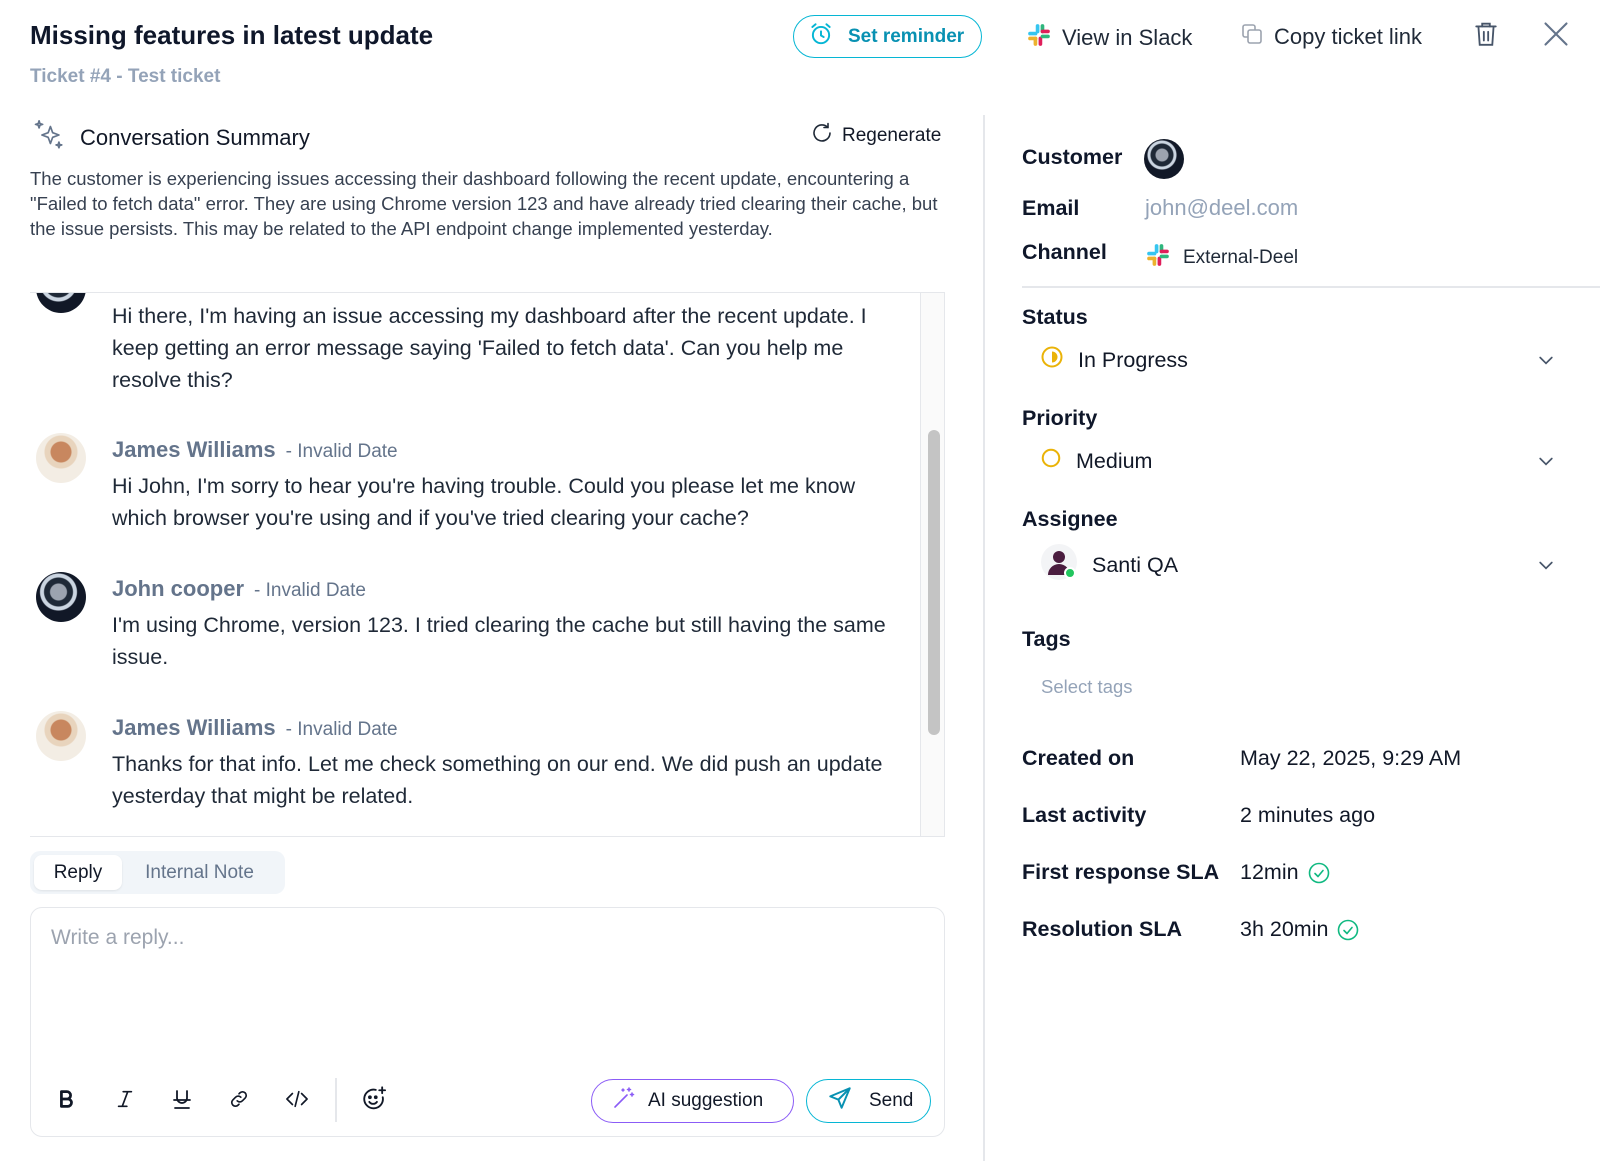  What do you see at coordinates (1311, 287) in the screenshot?
I see `details-divider` at bounding box center [1311, 287].